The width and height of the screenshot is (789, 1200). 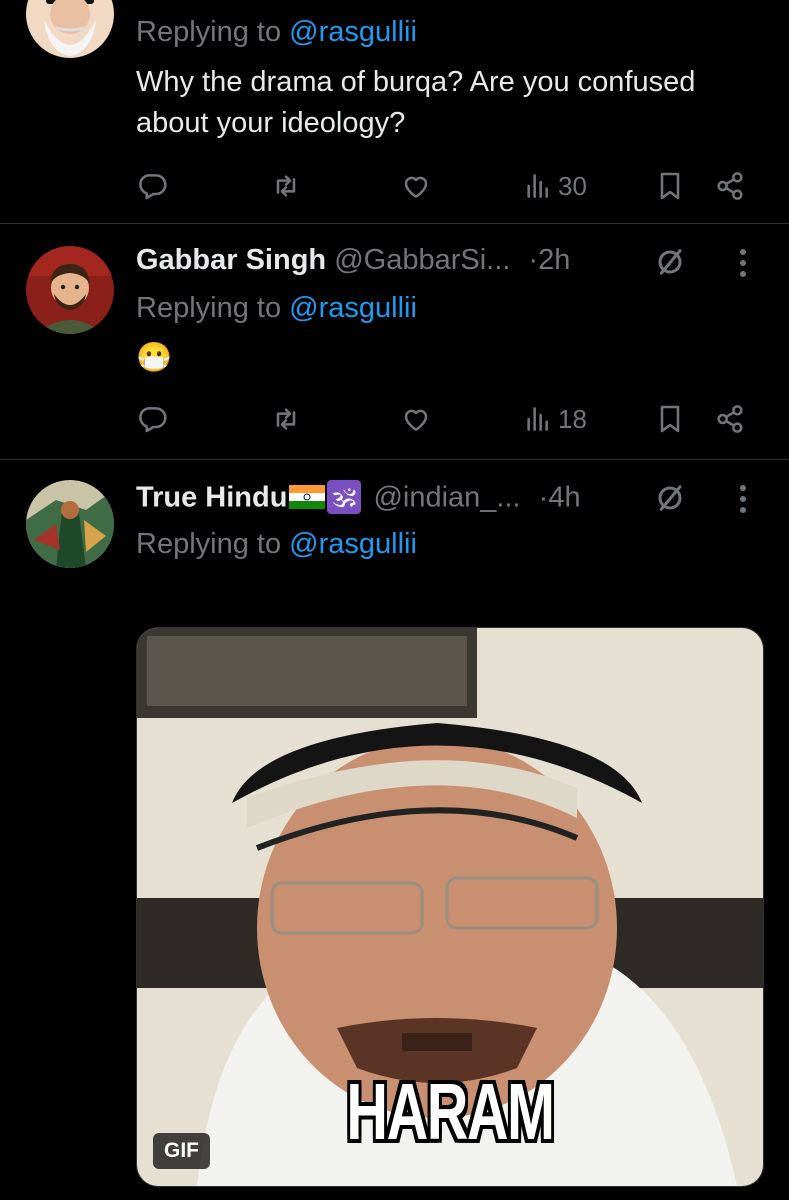 I want to click on views-button: 18, so click(x=554, y=419).